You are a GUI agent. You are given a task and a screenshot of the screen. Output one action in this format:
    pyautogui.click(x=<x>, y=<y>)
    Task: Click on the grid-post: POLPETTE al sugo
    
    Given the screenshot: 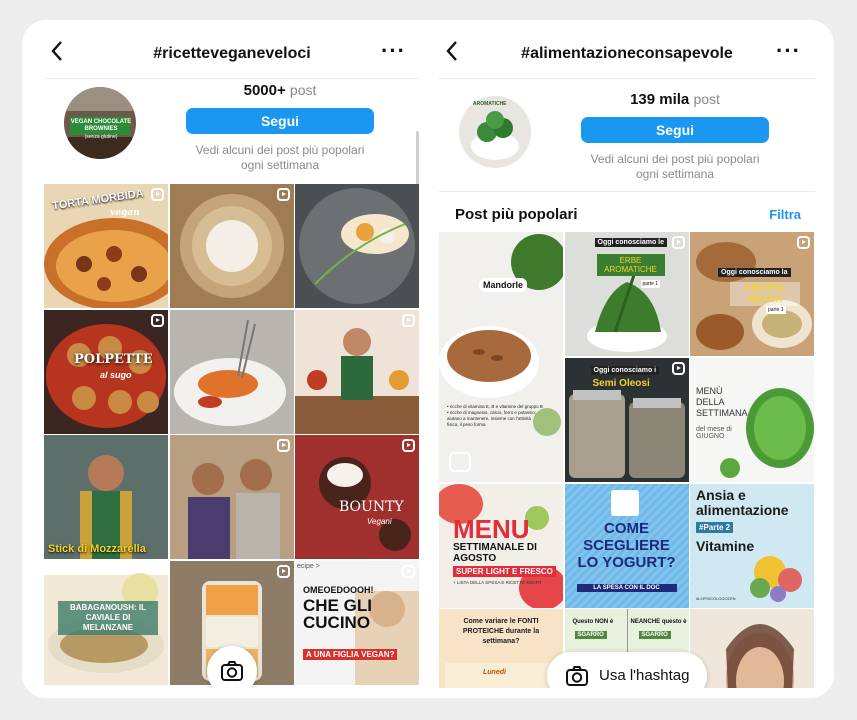 What is the action you would take?
    pyautogui.click(x=106, y=371)
    